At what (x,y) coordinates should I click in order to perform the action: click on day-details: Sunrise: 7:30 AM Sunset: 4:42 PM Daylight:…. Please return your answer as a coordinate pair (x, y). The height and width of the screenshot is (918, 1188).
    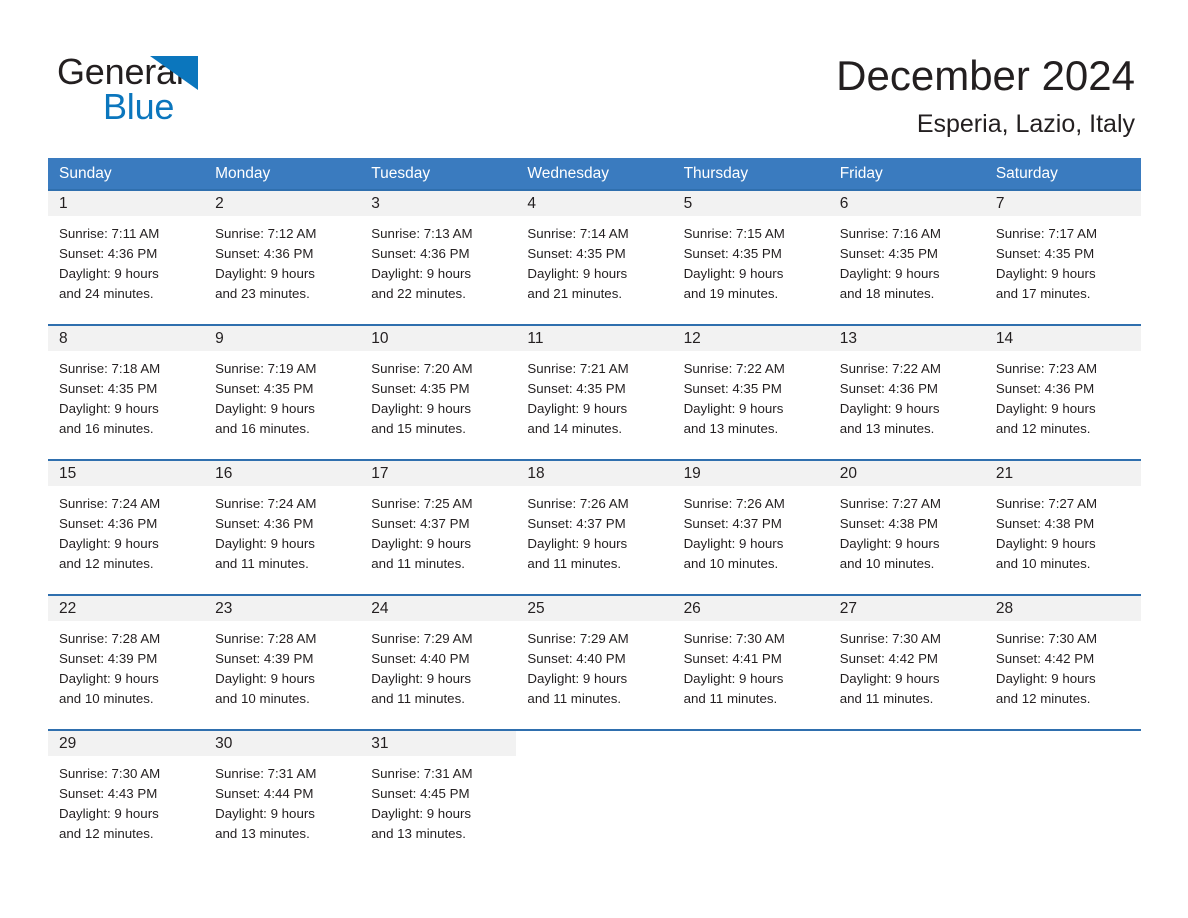
    Looking at the image, I should click on (907, 665).